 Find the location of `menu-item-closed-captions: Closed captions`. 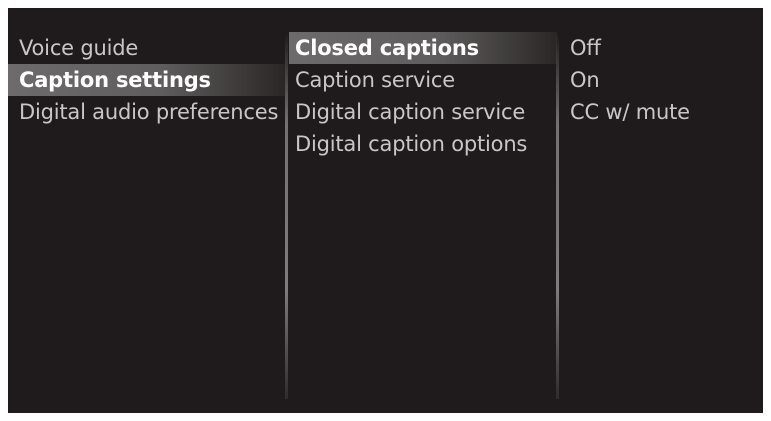

menu-item-closed-captions: Closed captions is located at coordinates (423, 48).